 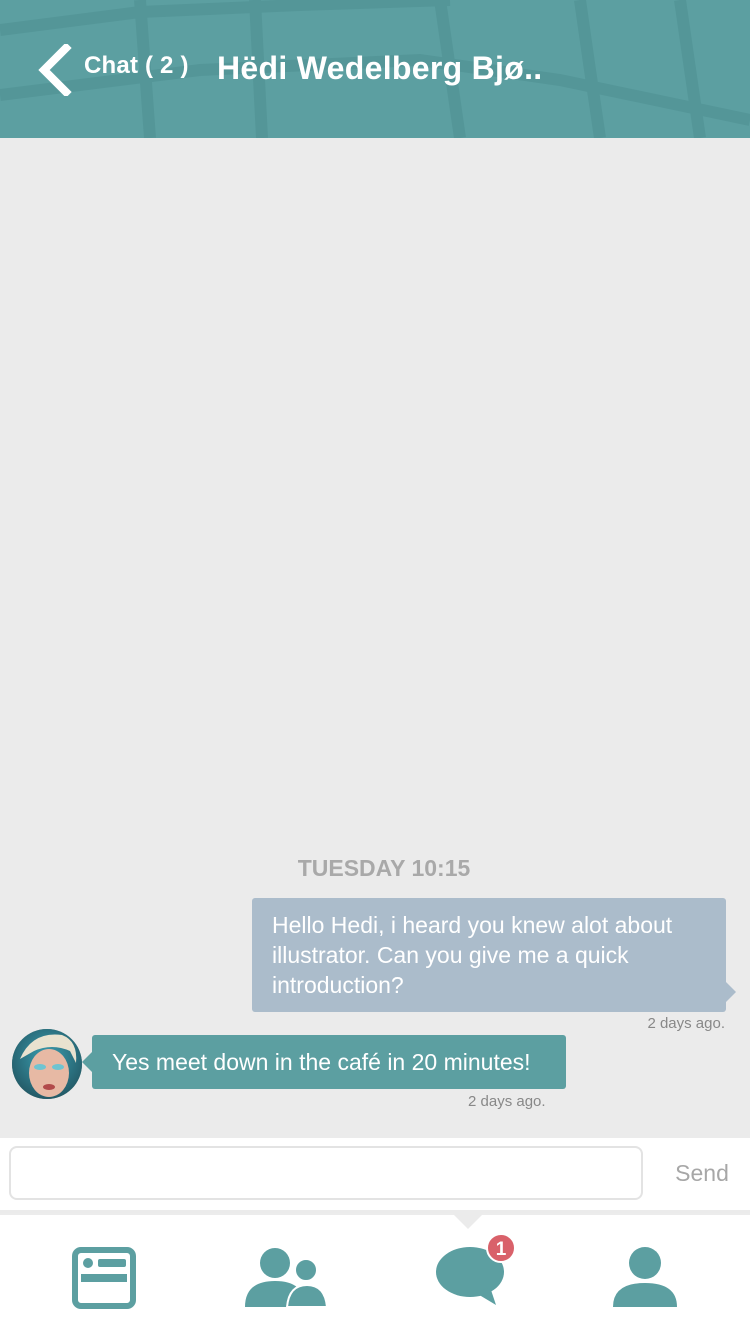 What do you see at coordinates (507, 1101) in the screenshot?
I see `incoming-message-timestamp: 2 days ago.` at bounding box center [507, 1101].